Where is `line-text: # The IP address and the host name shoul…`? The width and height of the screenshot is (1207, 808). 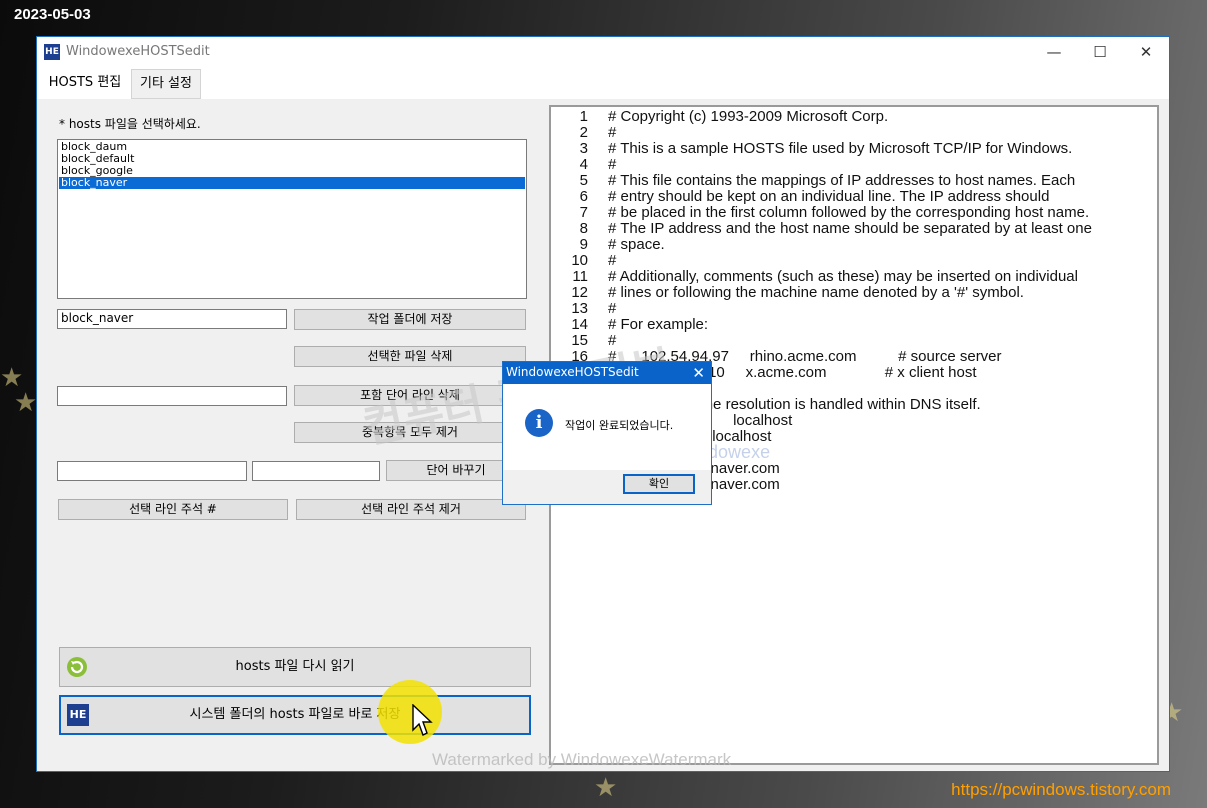 line-text: # The IP address and the host name shoul… is located at coordinates (850, 228).